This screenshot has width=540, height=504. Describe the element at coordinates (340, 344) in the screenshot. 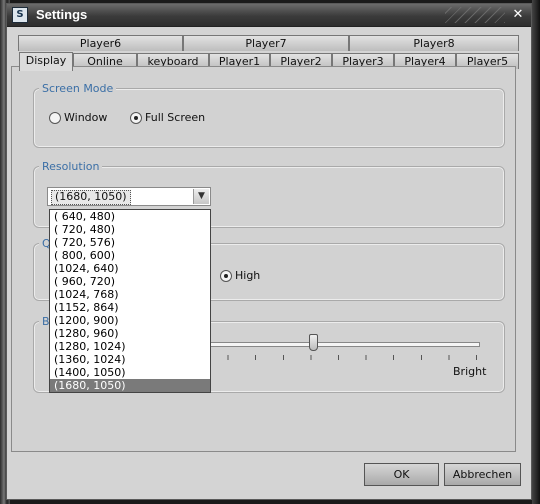

I see `brightness-slider-track` at that location.